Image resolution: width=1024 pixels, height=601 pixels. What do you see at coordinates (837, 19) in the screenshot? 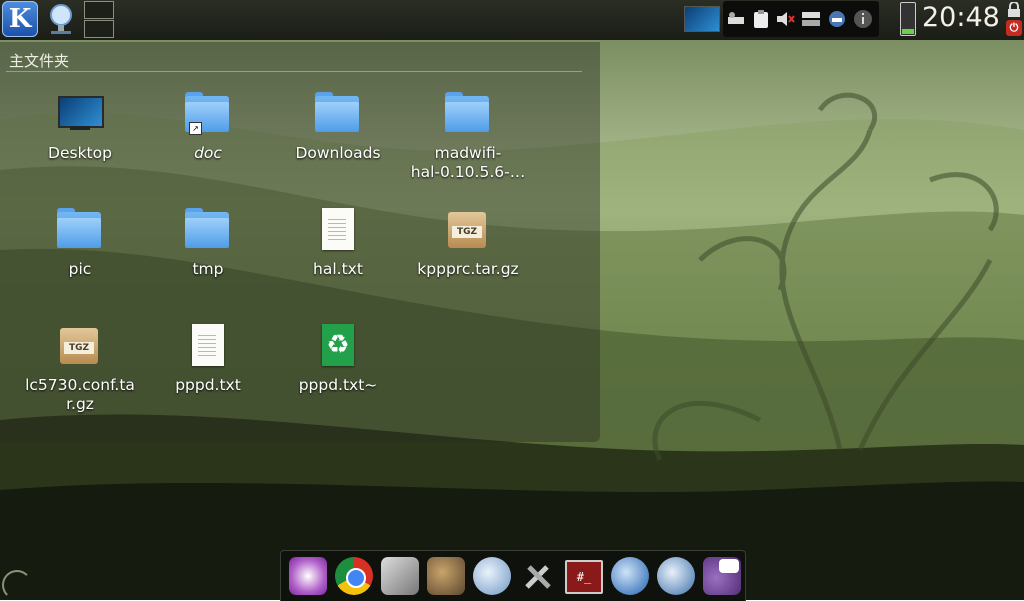
I see `device-notifier-icon` at bounding box center [837, 19].